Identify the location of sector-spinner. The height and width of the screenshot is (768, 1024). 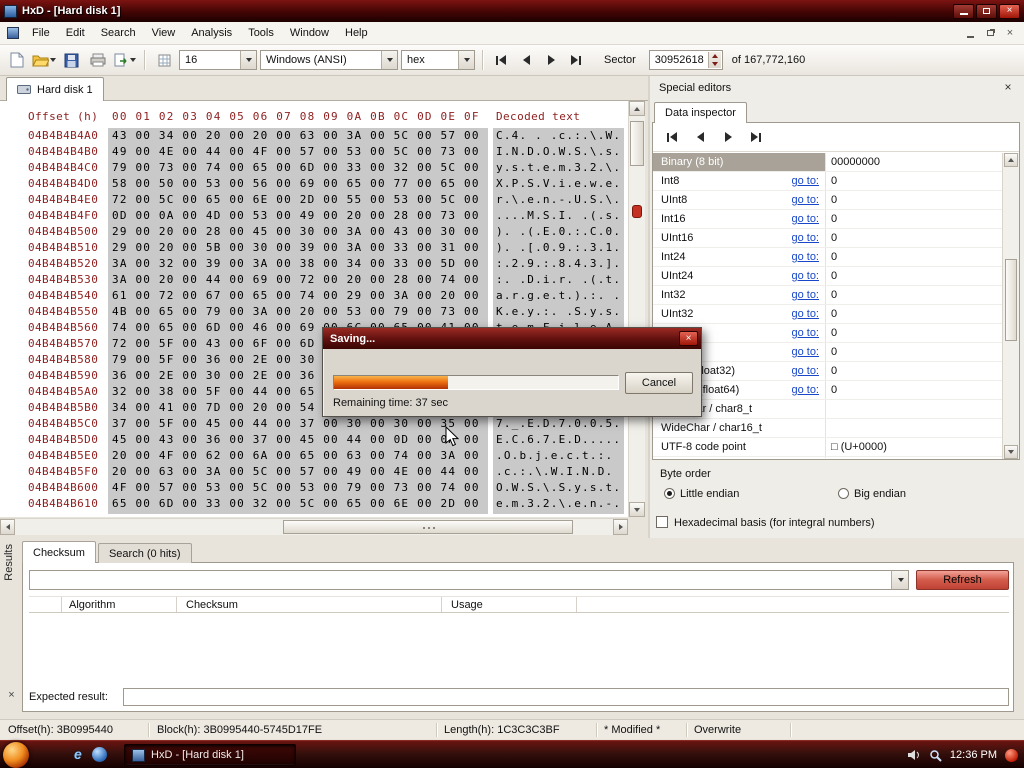
(714, 60).